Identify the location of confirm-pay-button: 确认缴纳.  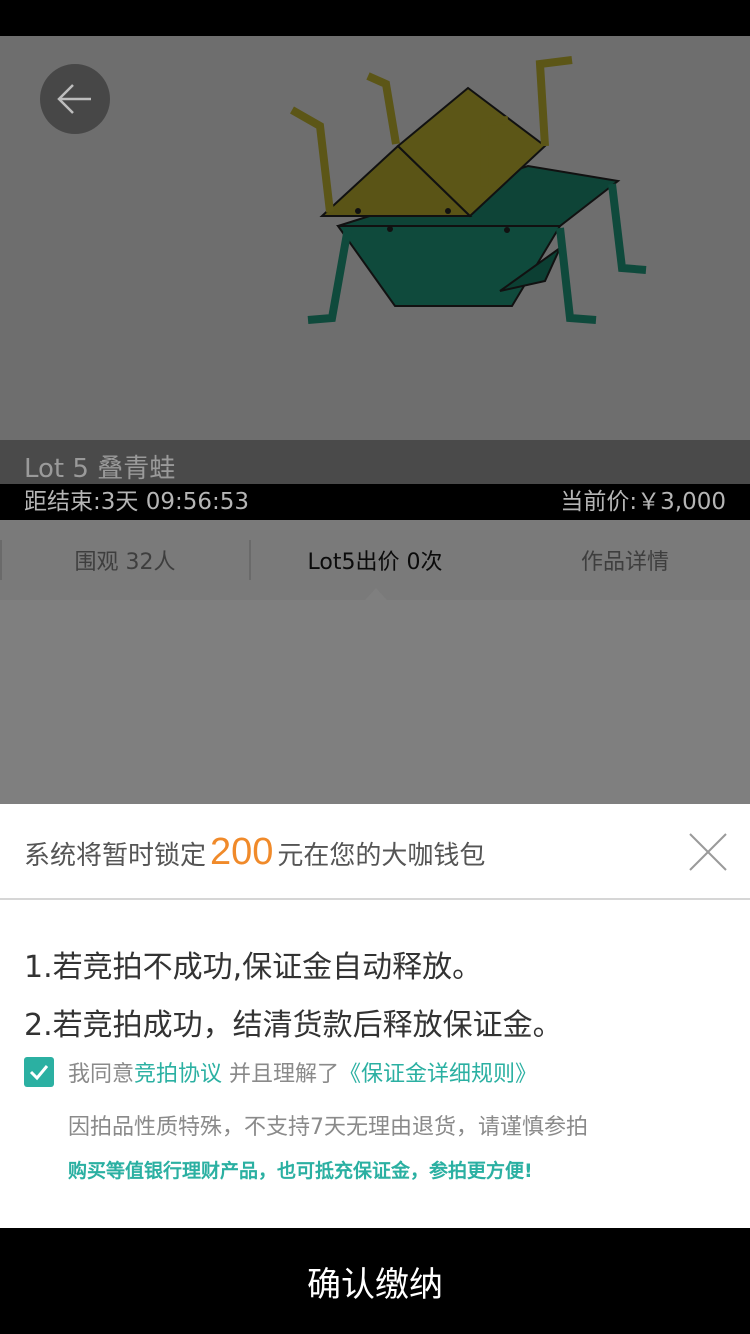
(375, 1281).